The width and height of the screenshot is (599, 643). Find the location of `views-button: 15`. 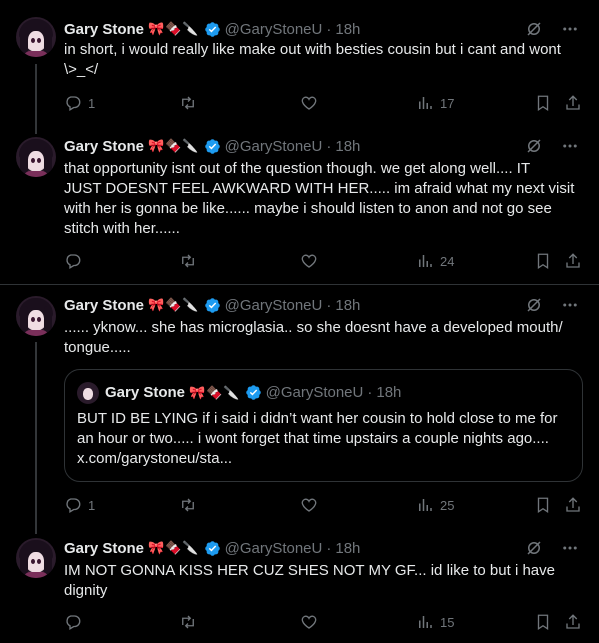

views-button: 15 is located at coordinates (435, 622).